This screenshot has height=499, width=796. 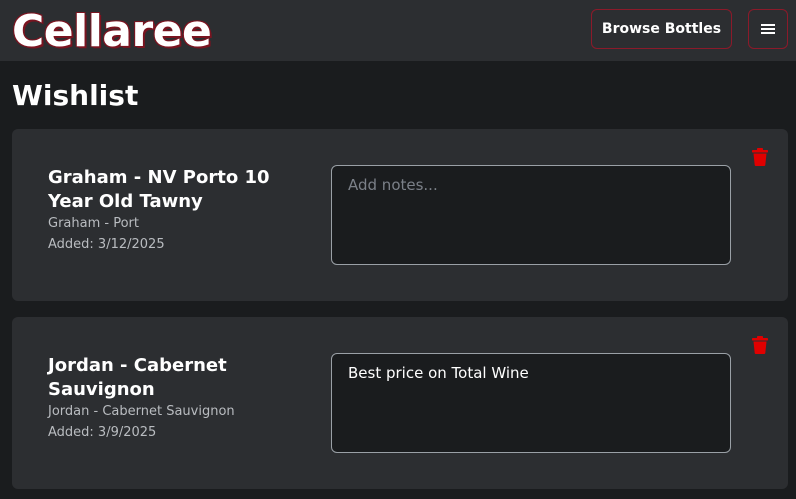 What do you see at coordinates (106, 244) in the screenshot?
I see `added-date: Added: 3/12/2025` at bounding box center [106, 244].